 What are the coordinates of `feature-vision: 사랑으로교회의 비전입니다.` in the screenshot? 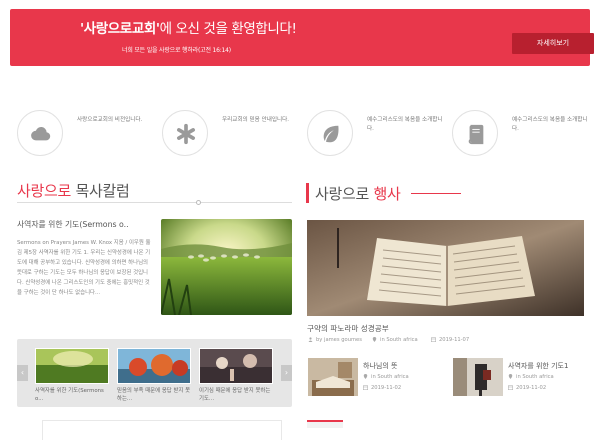 It's located at (87, 134).